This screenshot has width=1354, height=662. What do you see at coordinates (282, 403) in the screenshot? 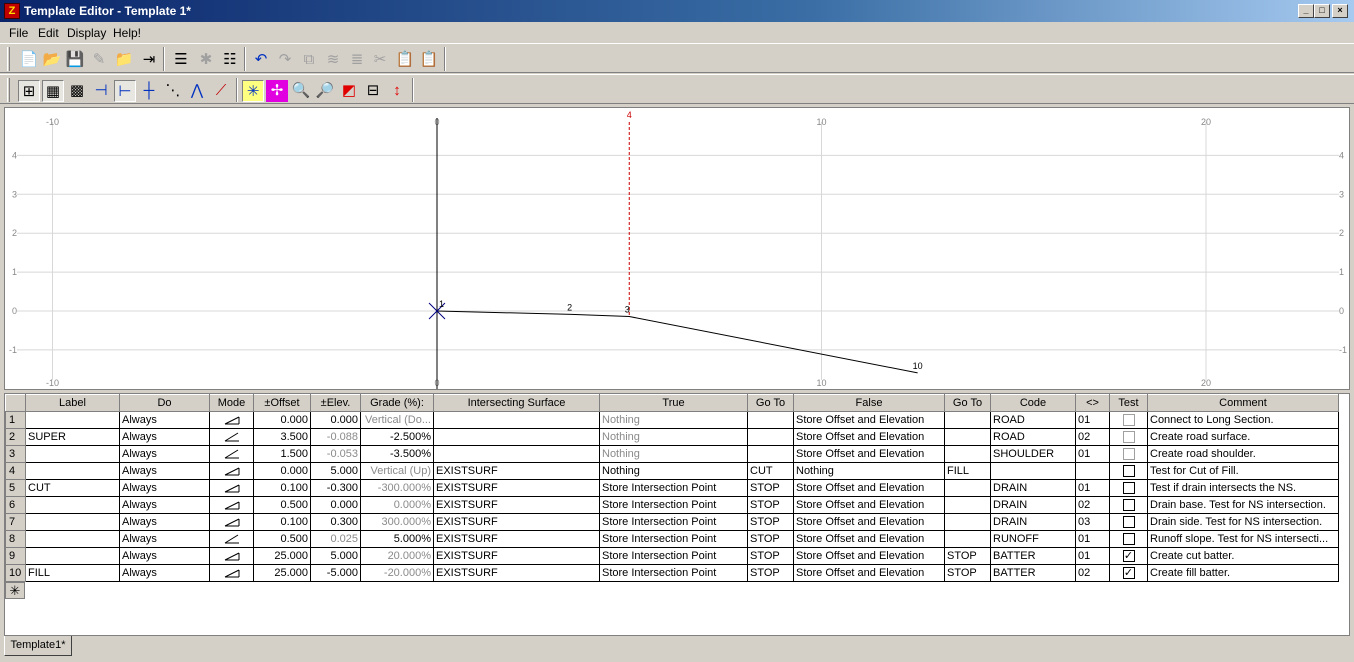
I see `offset-header: ±Offset` at bounding box center [282, 403].